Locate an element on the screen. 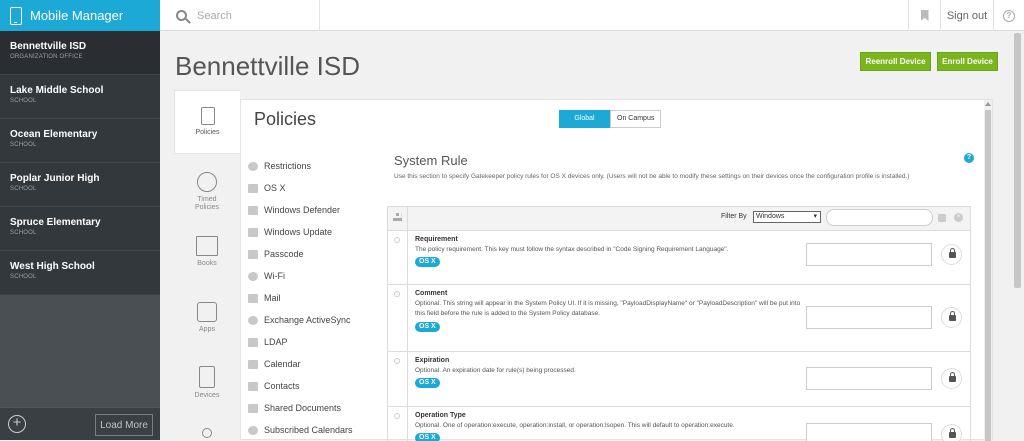 This screenshot has width=1024, height=441. window-scroll-thumb is located at coordinates (1017, 160).